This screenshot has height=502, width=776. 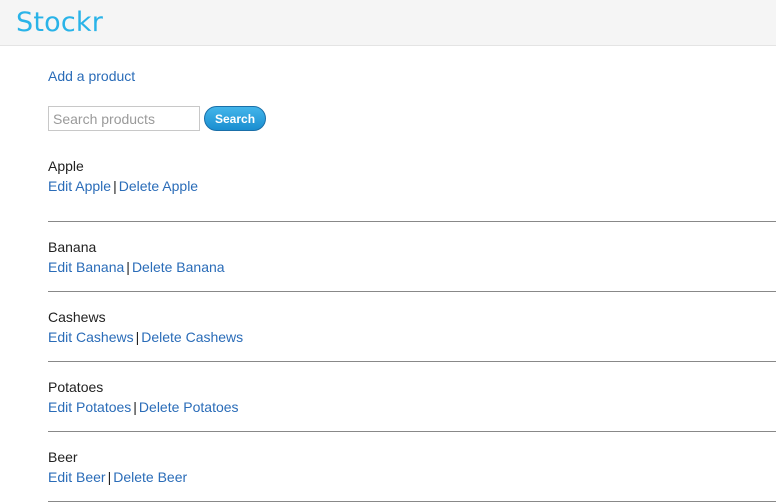 I want to click on product-actions: Edit Cashews | Delete Cashews, so click(x=412, y=337).